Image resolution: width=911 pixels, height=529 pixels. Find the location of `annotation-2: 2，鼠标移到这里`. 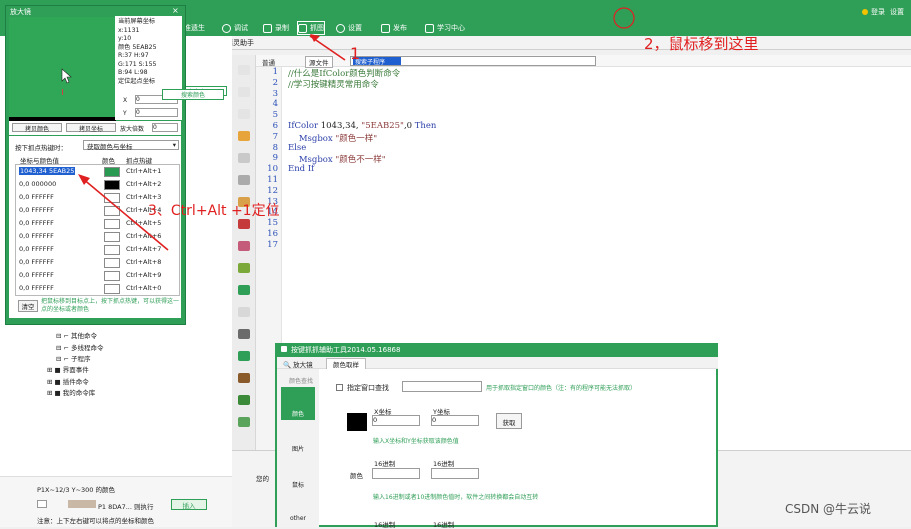

annotation-2: 2，鼠标移到这里 is located at coordinates (701, 44).